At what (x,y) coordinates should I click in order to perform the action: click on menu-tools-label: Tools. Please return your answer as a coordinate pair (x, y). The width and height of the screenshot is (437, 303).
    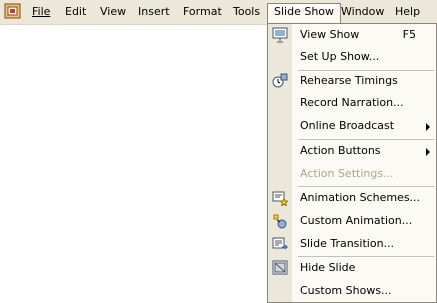
    Looking at the image, I should click on (247, 11).